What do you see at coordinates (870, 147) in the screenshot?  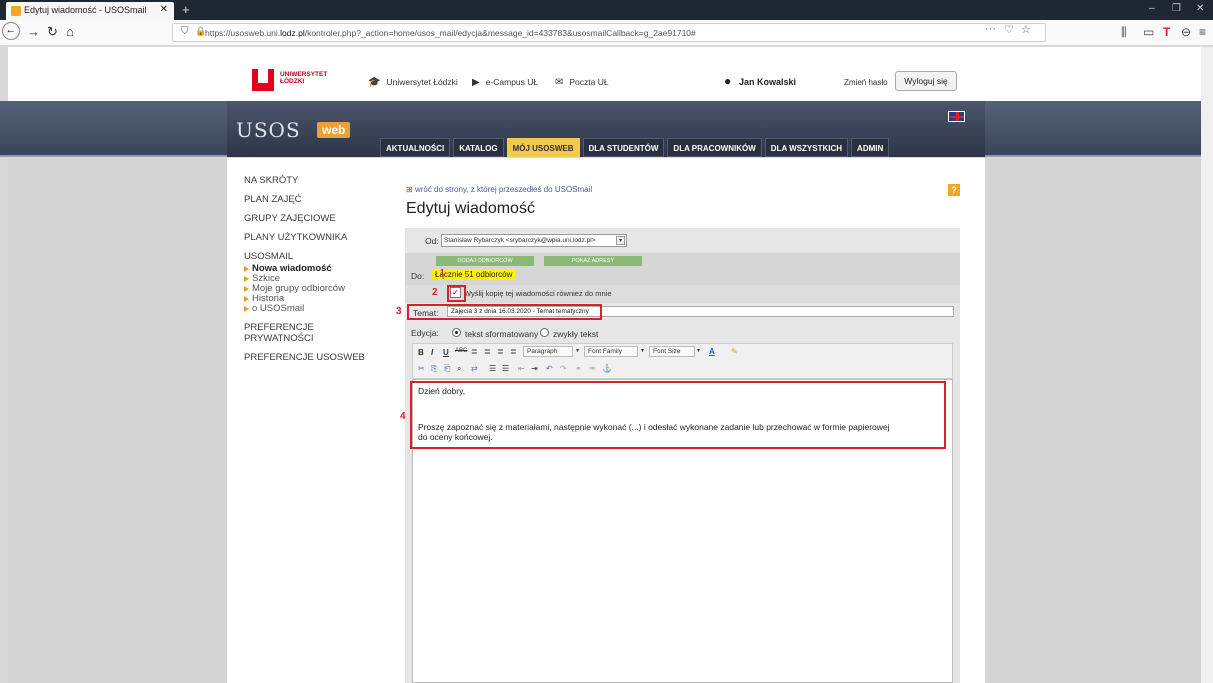 I see `menu-admin: ADMIN` at bounding box center [870, 147].